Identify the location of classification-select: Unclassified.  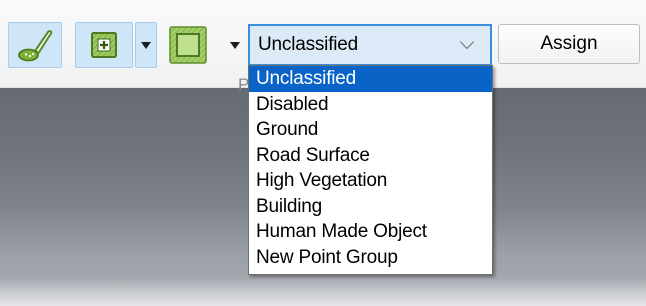
(370, 45).